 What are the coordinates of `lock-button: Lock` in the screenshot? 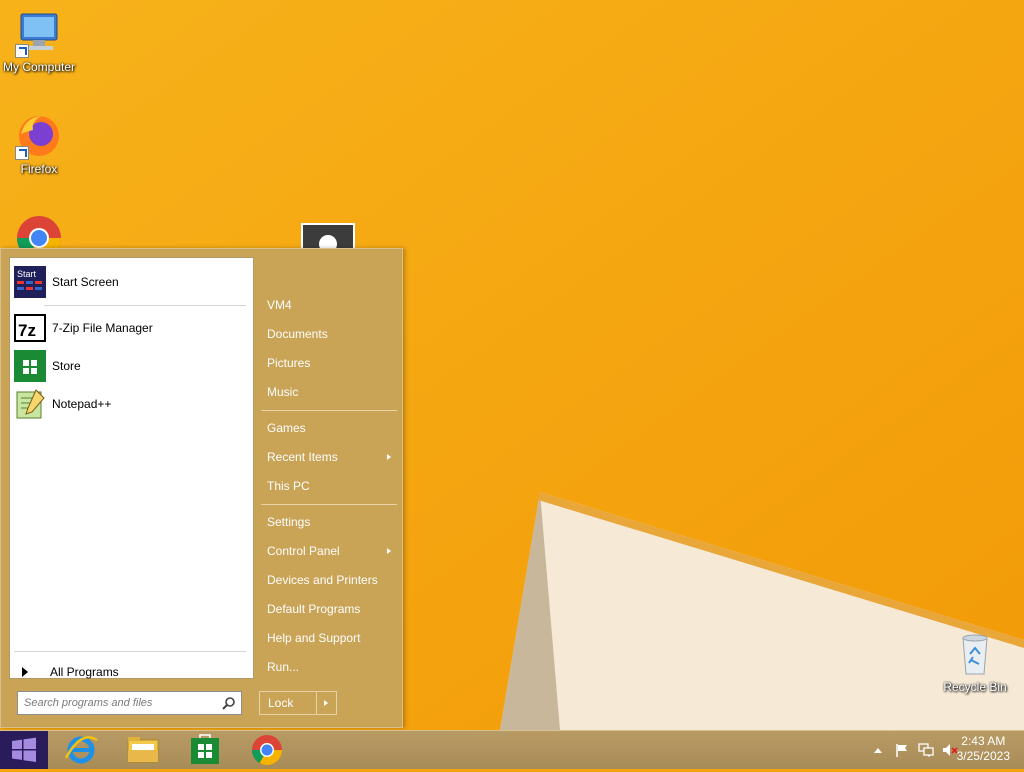 It's located at (298, 703).